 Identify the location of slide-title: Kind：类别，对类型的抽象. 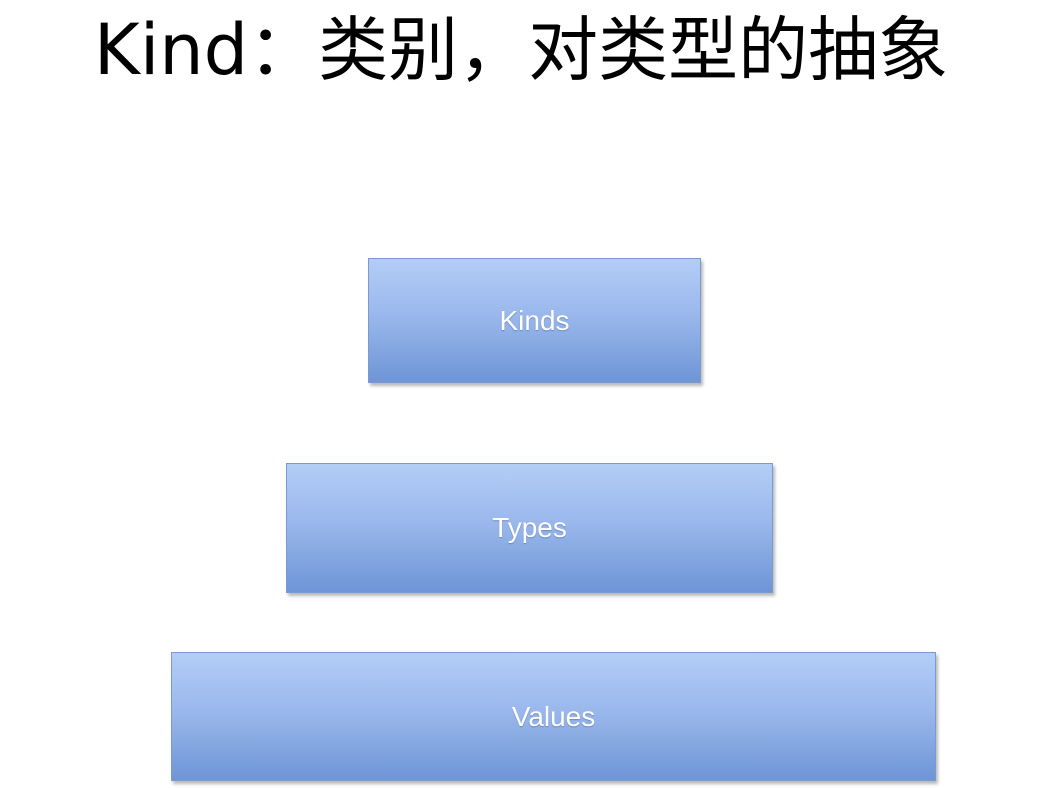
(521, 50).